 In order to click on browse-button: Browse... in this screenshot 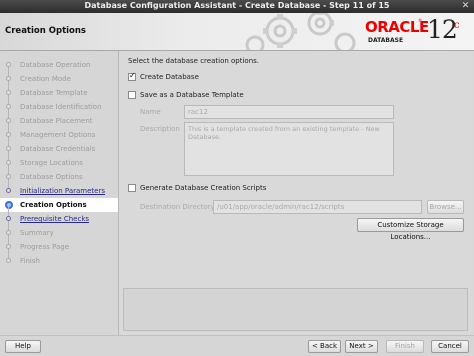, I will do `click(445, 207)`.